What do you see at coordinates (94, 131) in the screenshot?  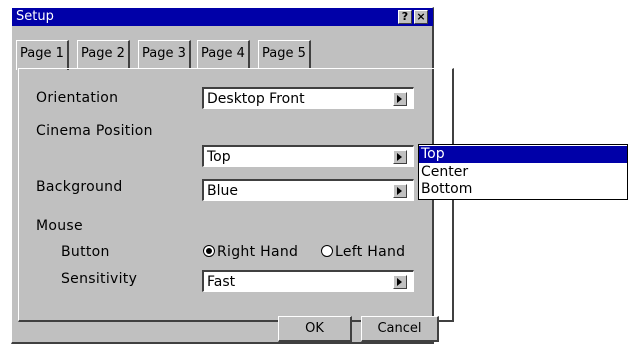 I see `cinema-position-label: Cinema Position` at bounding box center [94, 131].